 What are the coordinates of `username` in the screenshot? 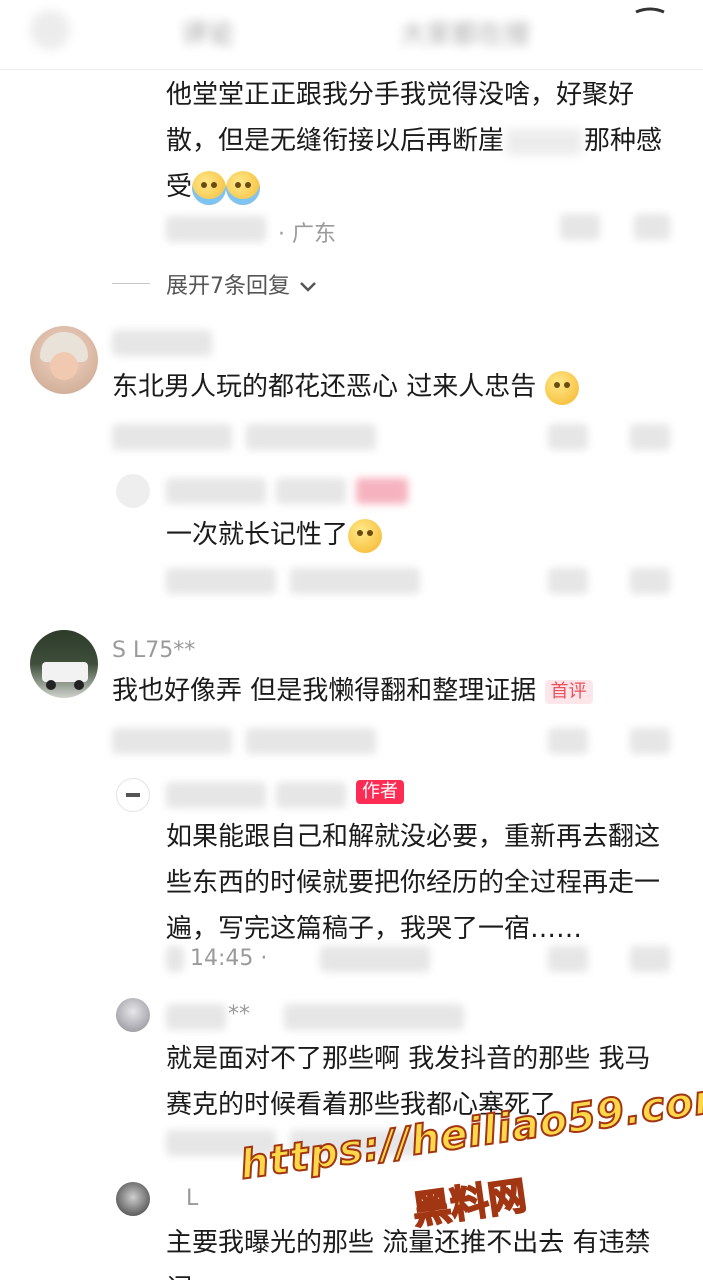 It's located at (162, 343).